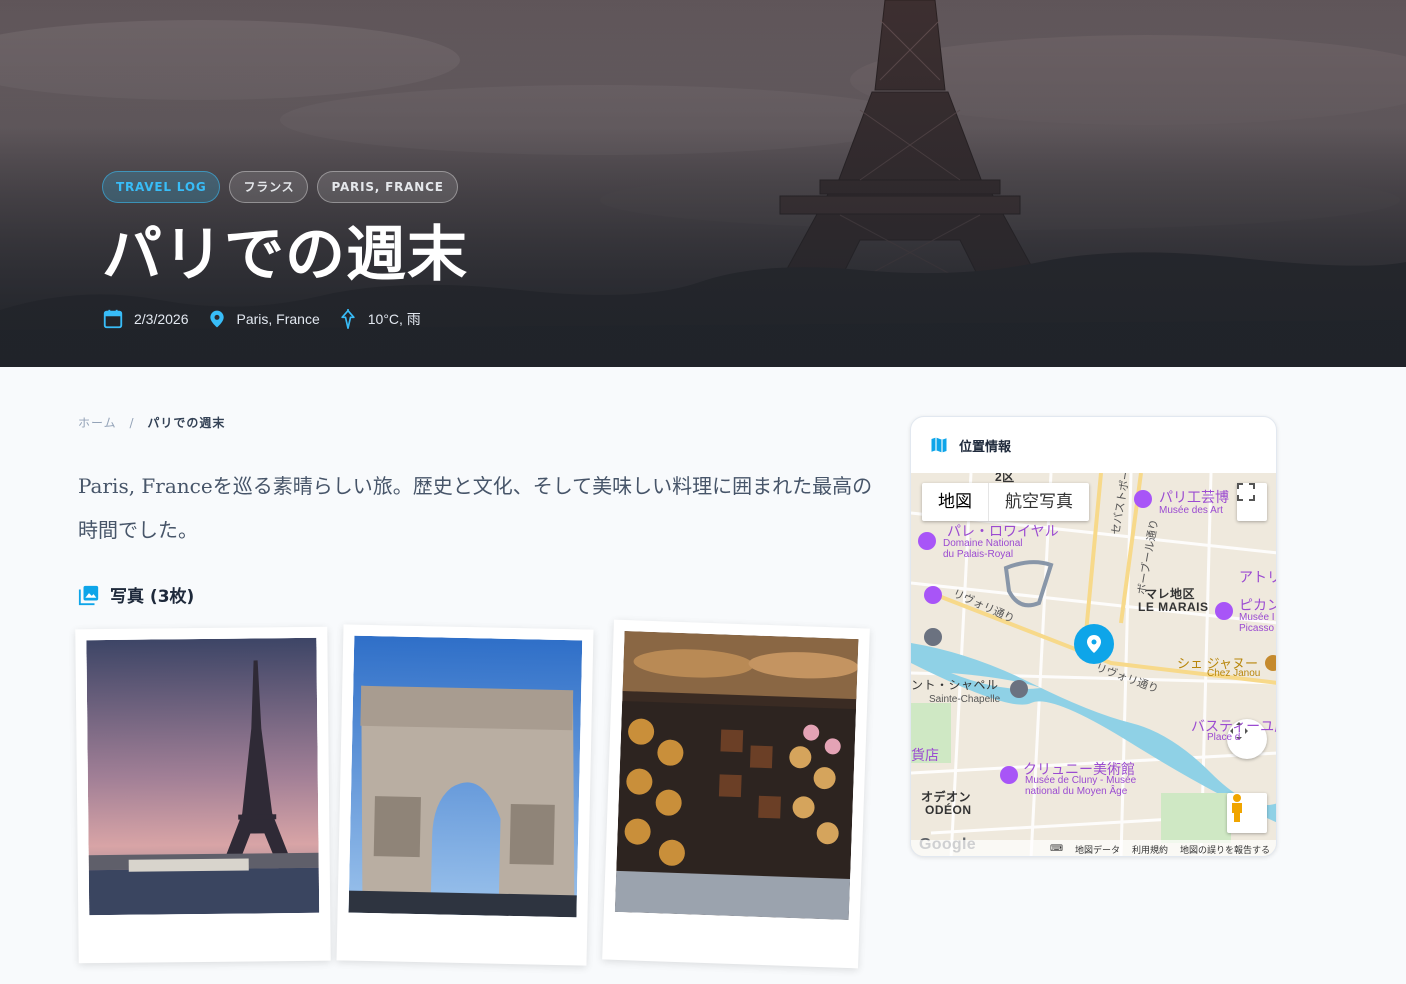 Image resolution: width=1406 pixels, height=984 pixels. I want to click on meta-weather: 10°C, 雨, so click(379, 319).